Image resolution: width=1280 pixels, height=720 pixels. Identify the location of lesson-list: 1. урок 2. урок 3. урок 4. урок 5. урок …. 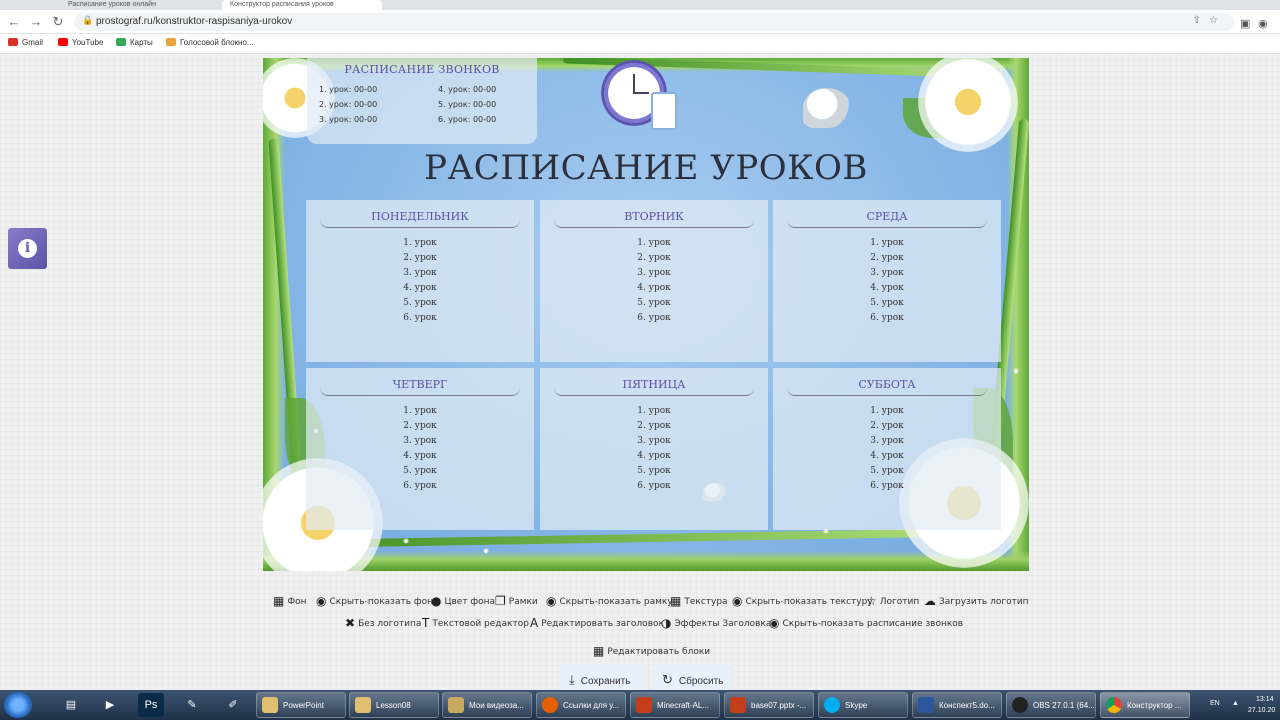
(654, 281).